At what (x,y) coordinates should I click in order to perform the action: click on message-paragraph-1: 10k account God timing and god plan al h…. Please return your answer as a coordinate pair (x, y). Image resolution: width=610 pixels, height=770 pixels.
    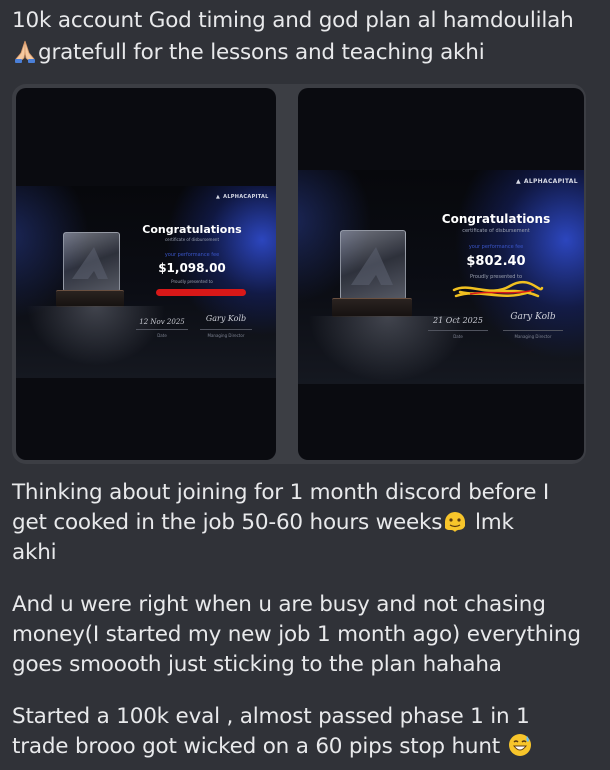
    Looking at the image, I should click on (306, 37).